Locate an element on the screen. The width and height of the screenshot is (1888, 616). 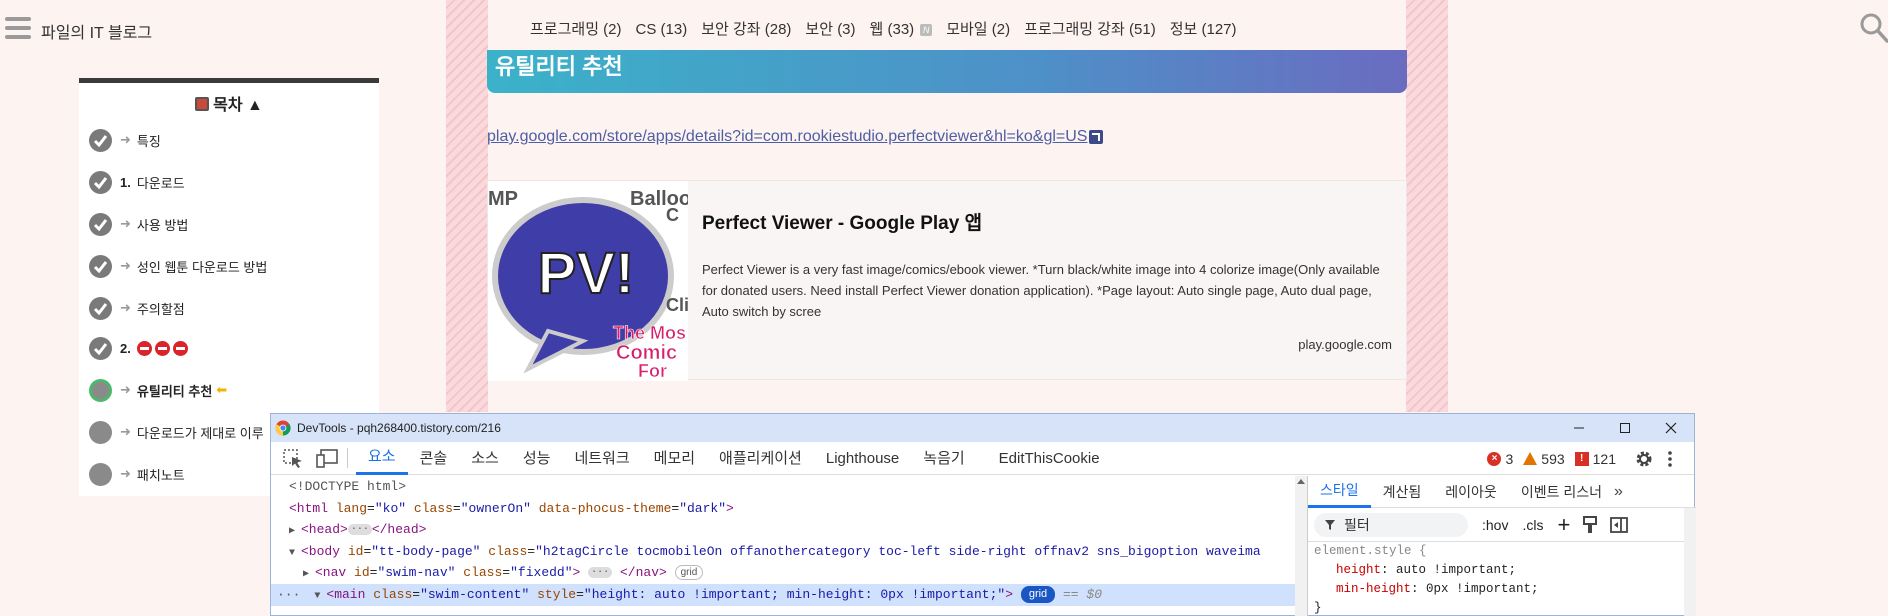
toc-item-label: 사용 방법 is located at coordinates (162, 225).